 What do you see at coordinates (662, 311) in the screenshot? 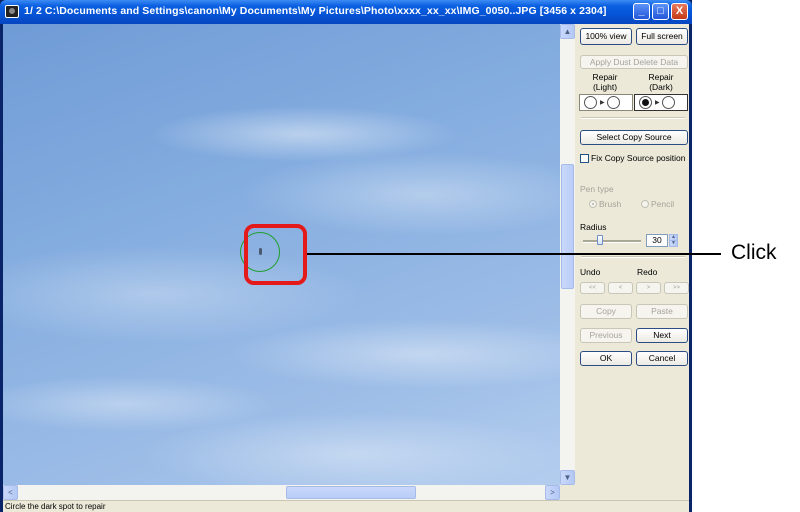
I see `paste-button: Paste` at bounding box center [662, 311].